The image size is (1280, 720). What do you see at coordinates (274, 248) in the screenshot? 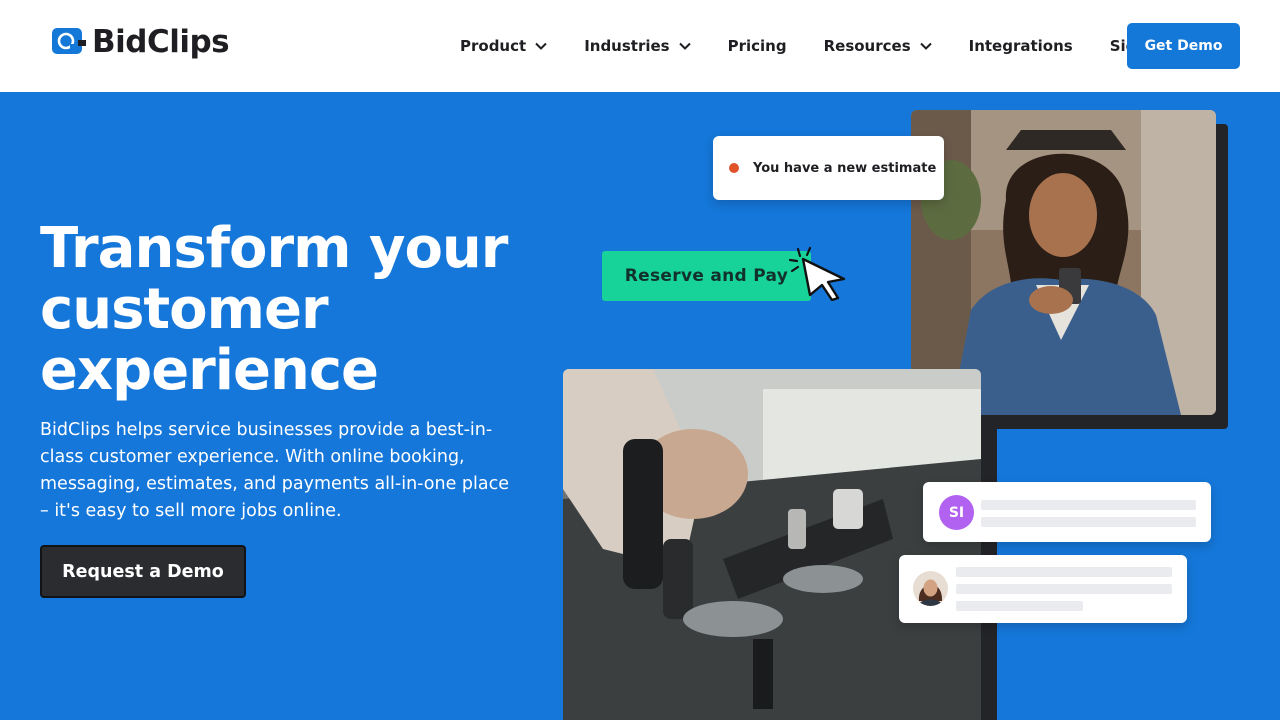
I see `hero-title-line: Transform your` at bounding box center [274, 248].